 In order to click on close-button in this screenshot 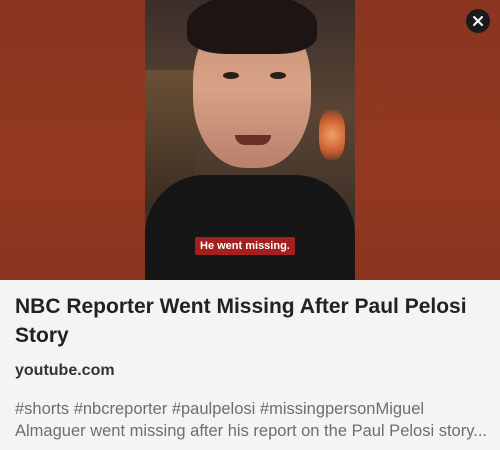, I will do `click(478, 21)`.